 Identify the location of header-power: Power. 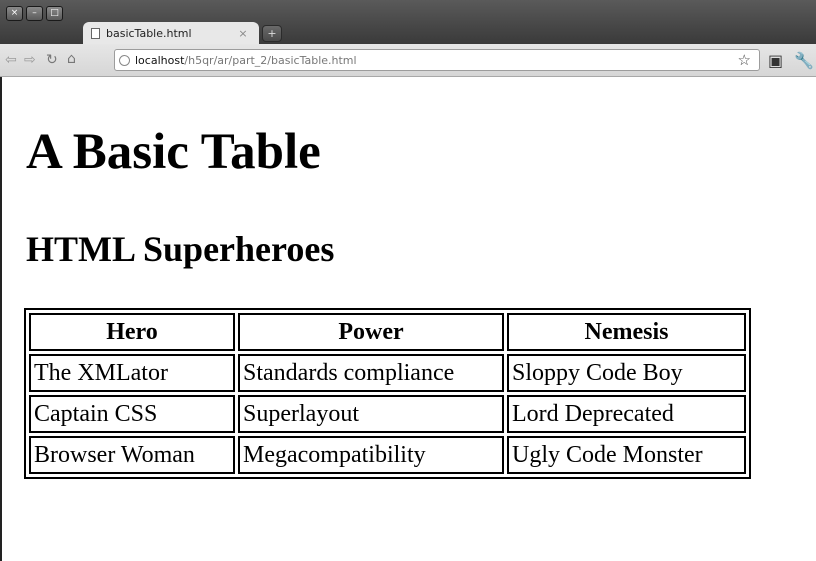
(371, 332).